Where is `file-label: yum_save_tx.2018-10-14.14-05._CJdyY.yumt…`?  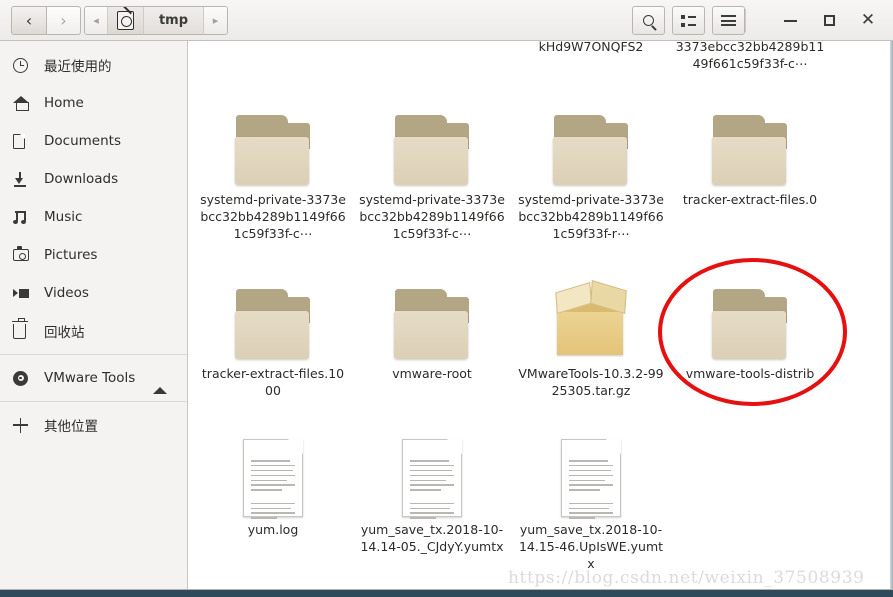 file-label: yum_save_tx.2018-10-14.14-05._CJdyY.yumt… is located at coordinates (432, 538).